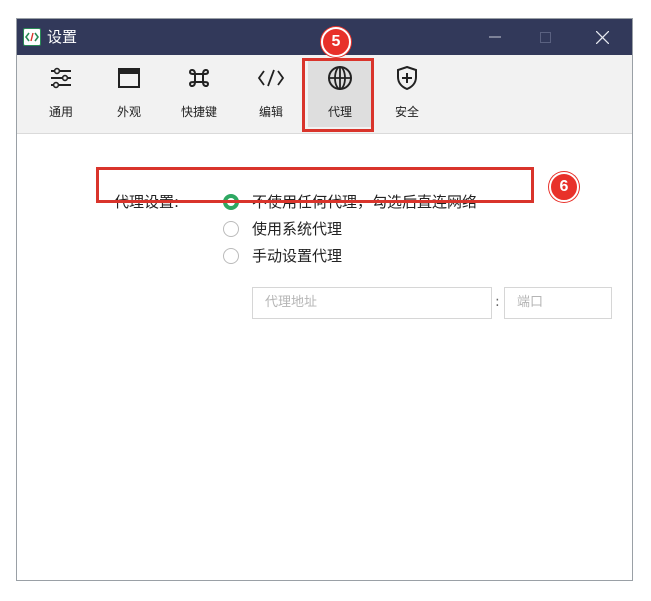  What do you see at coordinates (60, 112) in the screenshot?
I see `tab-label: 通用` at bounding box center [60, 112].